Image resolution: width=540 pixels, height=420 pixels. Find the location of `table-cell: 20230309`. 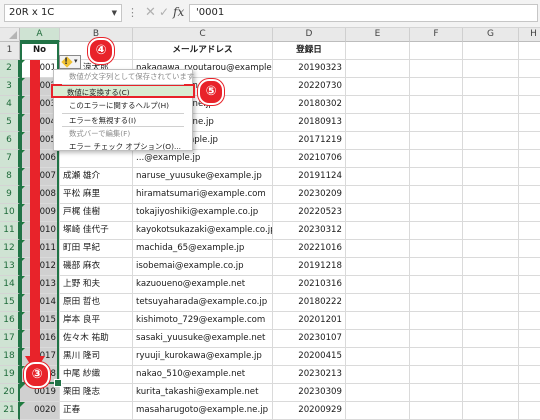

table-cell: 20230309 is located at coordinates (309, 393).